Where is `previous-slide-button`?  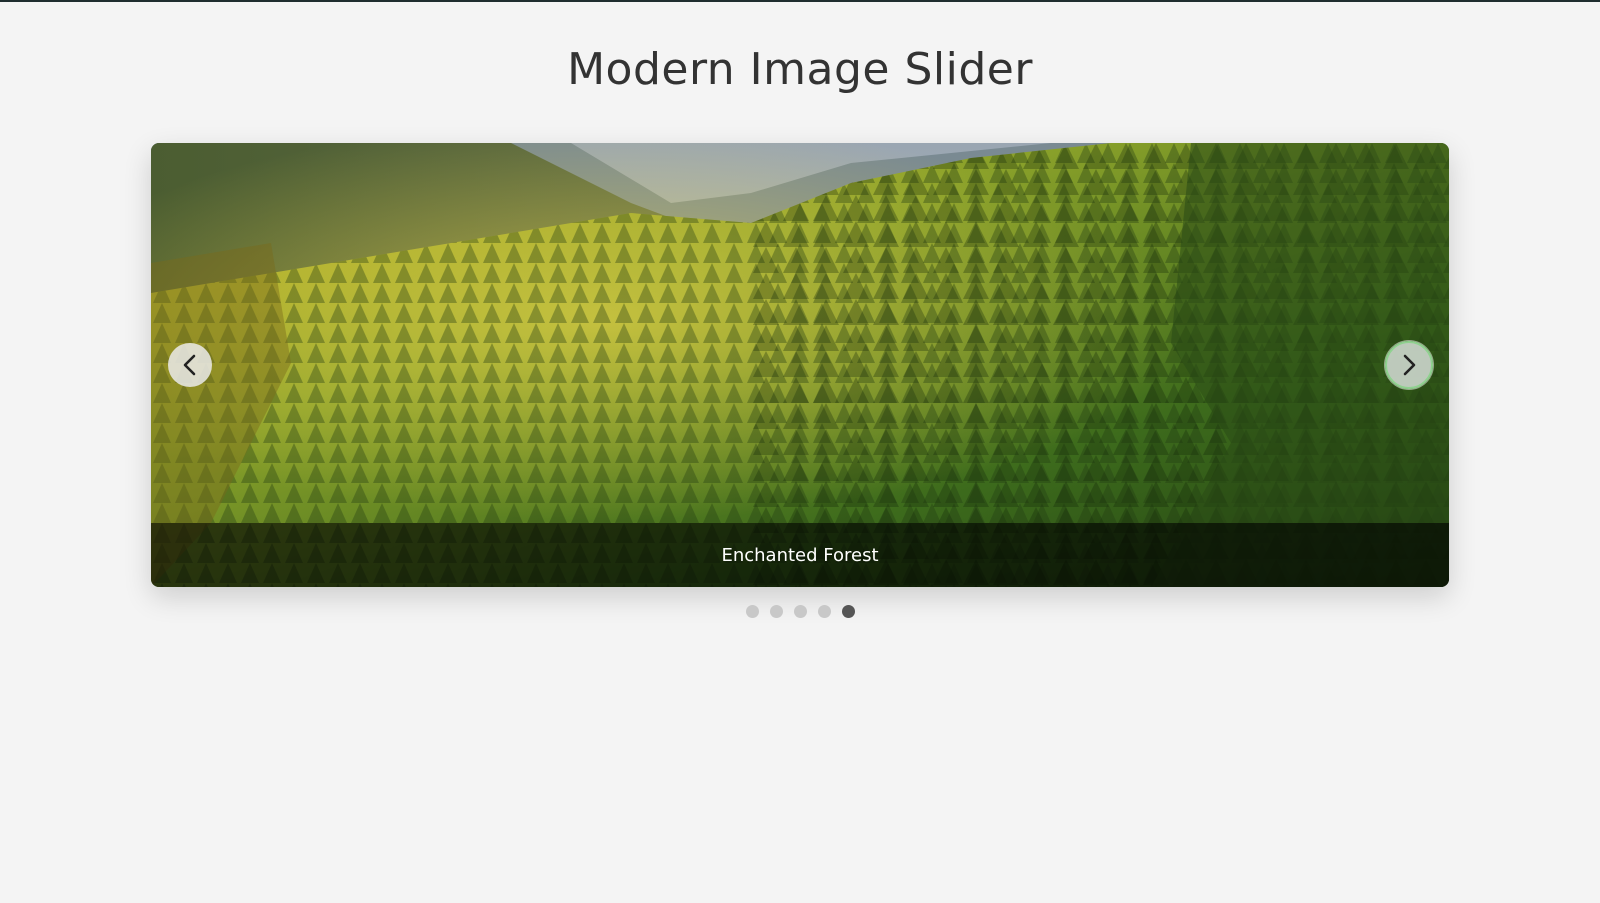 previous-slide-button is located at coordinates (190, 365).